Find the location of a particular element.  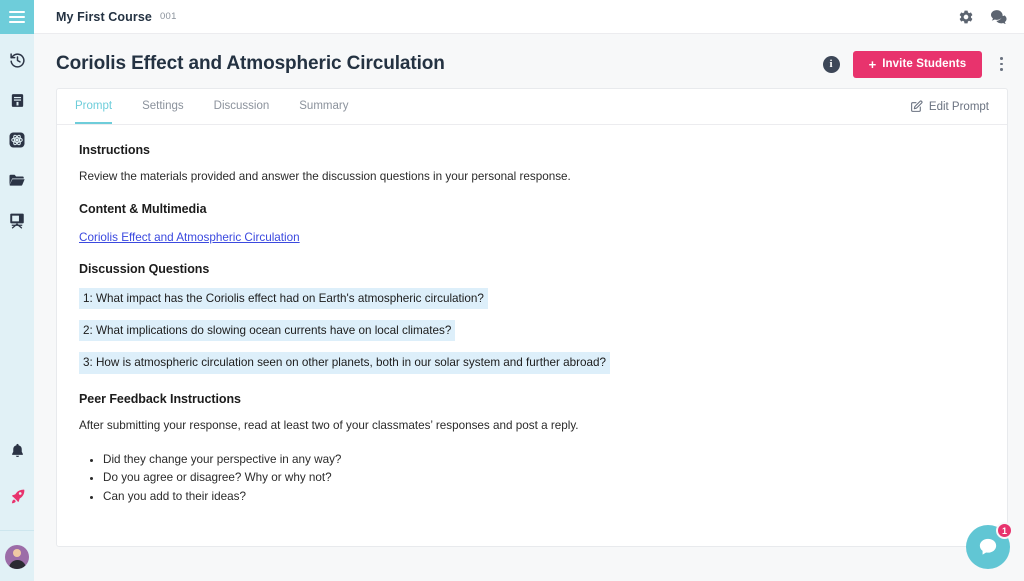

chat-unread-badge: 1 is located at coordinates (1004, 530).